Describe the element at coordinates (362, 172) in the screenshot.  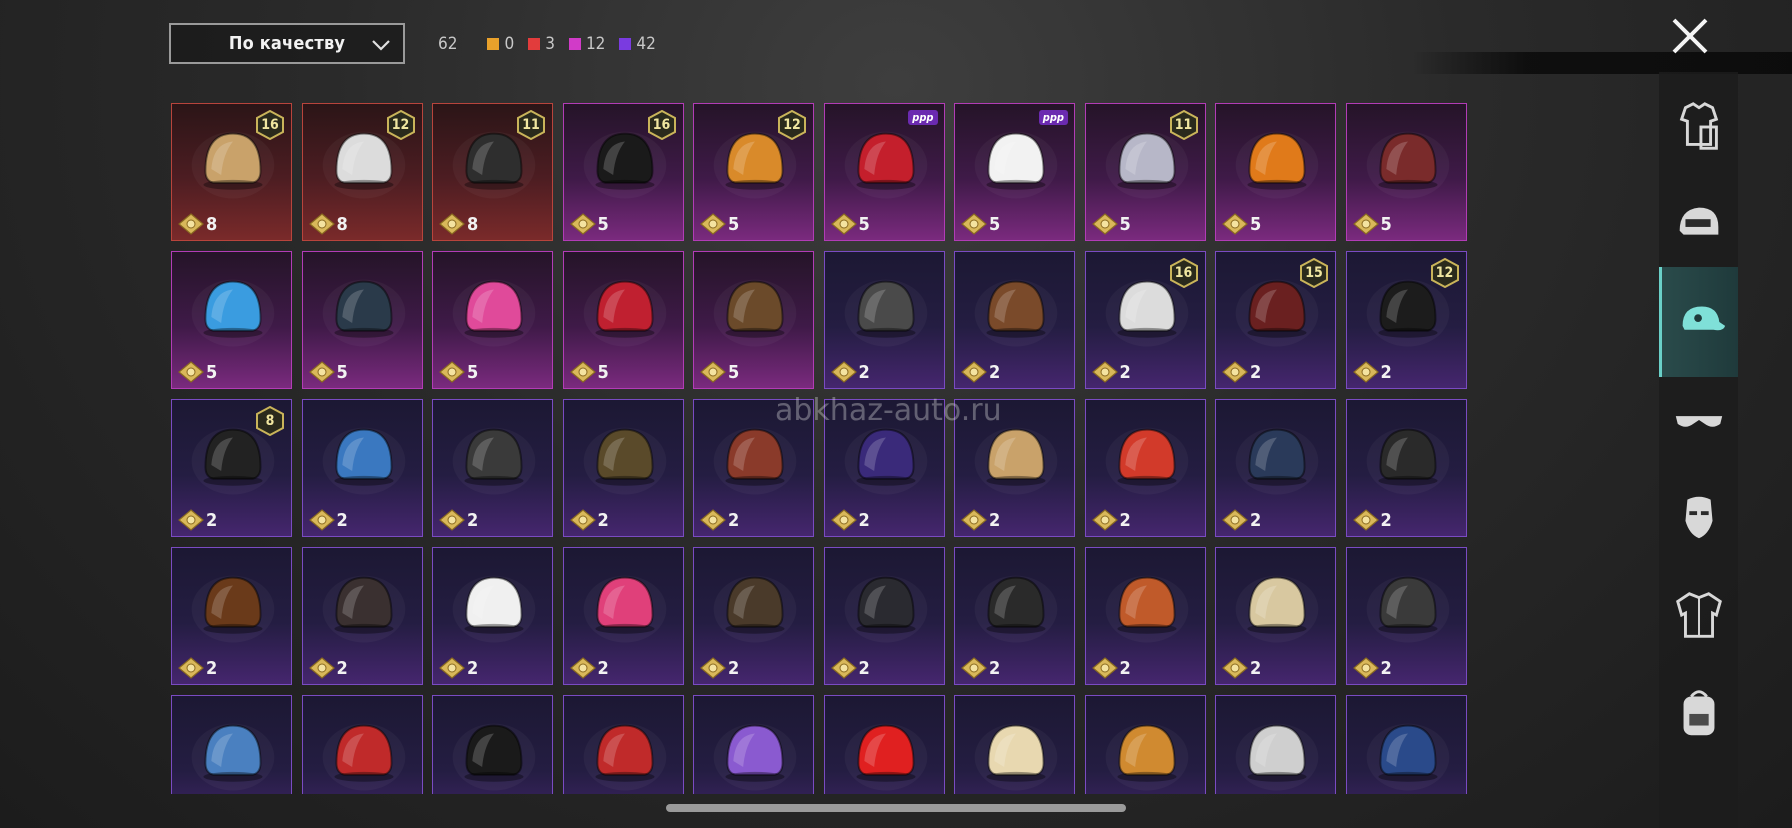
I see `inventory-item-card: 12 8` at that location.